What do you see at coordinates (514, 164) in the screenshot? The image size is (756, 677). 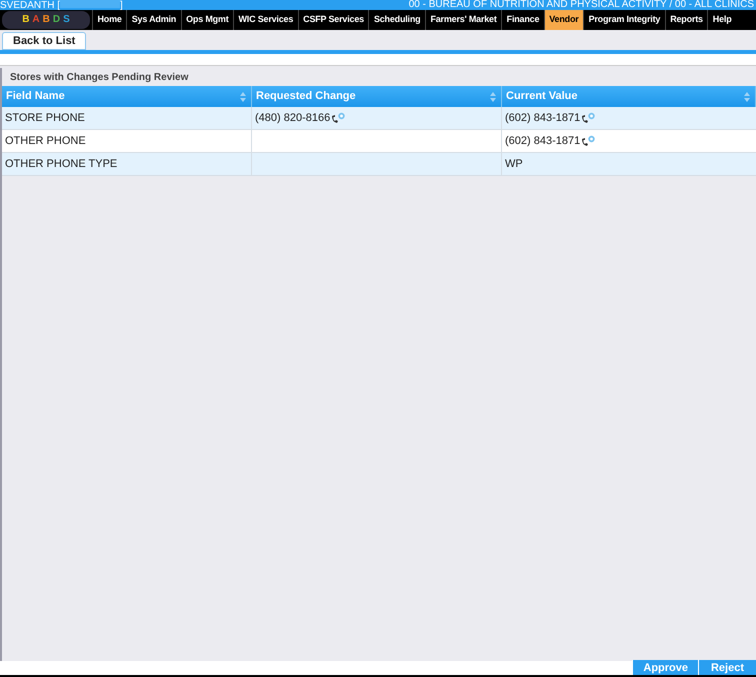 I see `table-cell-text: WP` at bounding box center [514, 164].